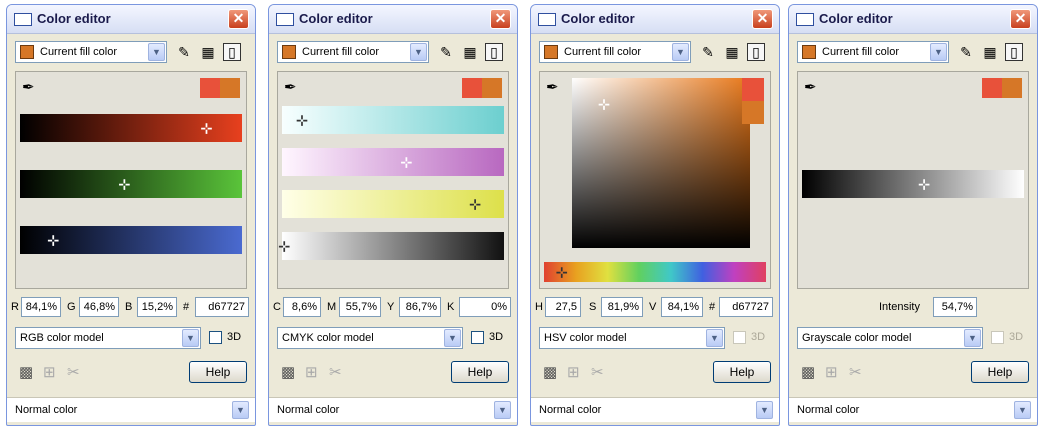 The image size is (1040, 430). What do you see at coordinates (206, 128) in the screenshot?
I see `red-slider-handle: ⊹` at bounding box center [206, 128].